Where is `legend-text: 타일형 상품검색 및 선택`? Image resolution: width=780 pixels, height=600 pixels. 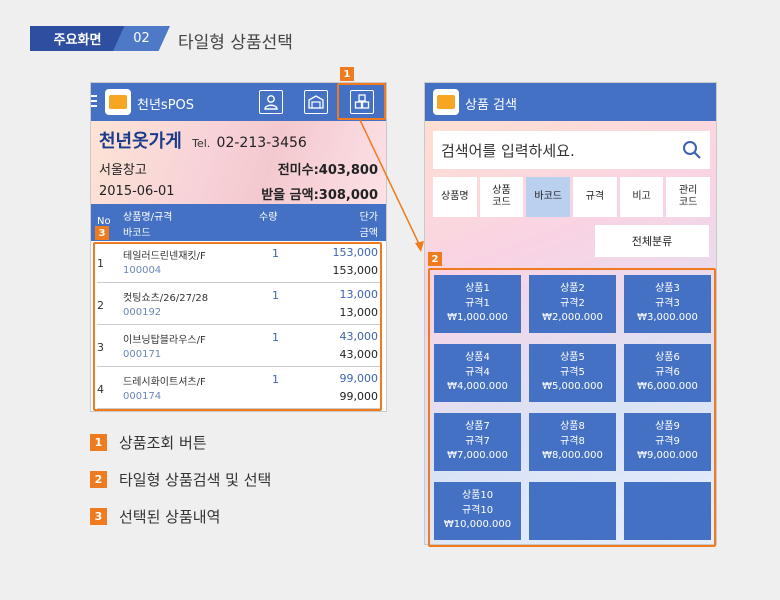 legend-text: 타일형 상품검색 및 선택 is located at coordinates (195, 479).